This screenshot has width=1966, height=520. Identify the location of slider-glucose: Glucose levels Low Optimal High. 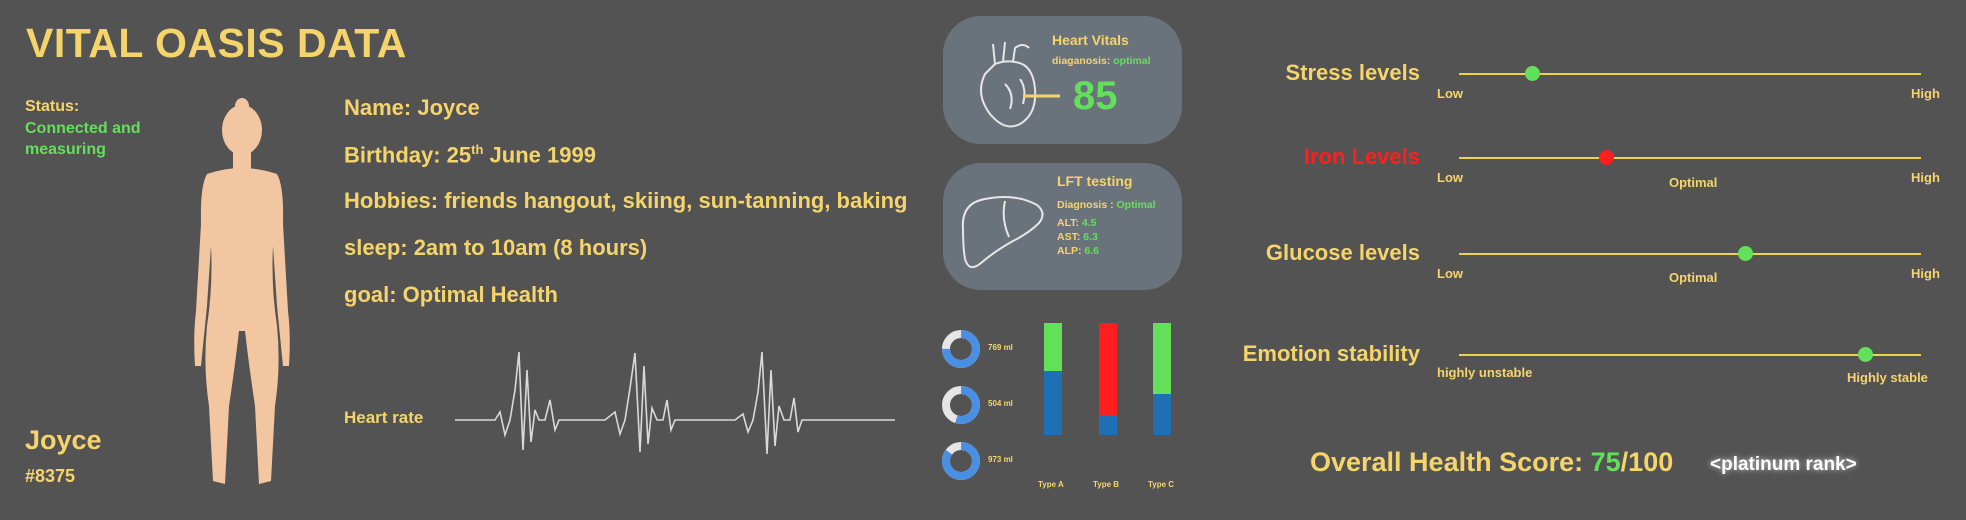
(1555, 270).